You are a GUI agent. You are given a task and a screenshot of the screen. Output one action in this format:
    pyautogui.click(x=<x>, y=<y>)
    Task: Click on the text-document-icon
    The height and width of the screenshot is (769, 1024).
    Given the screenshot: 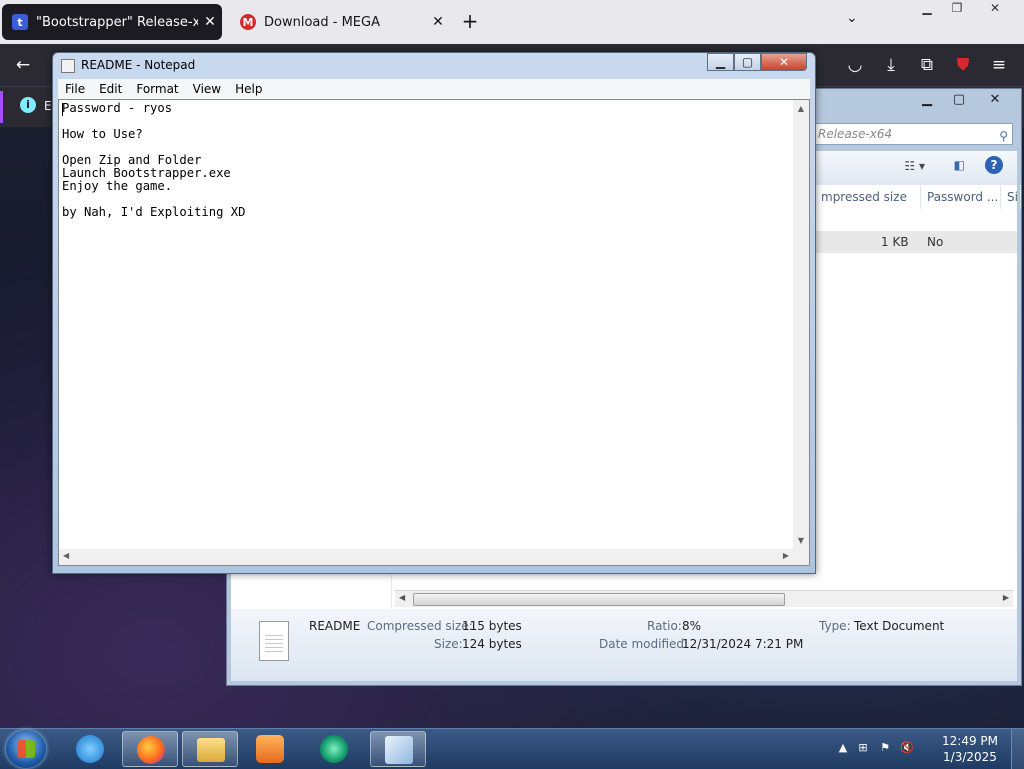 What is the action you would take?
    pyautogui.click(x=274, y=641)
    